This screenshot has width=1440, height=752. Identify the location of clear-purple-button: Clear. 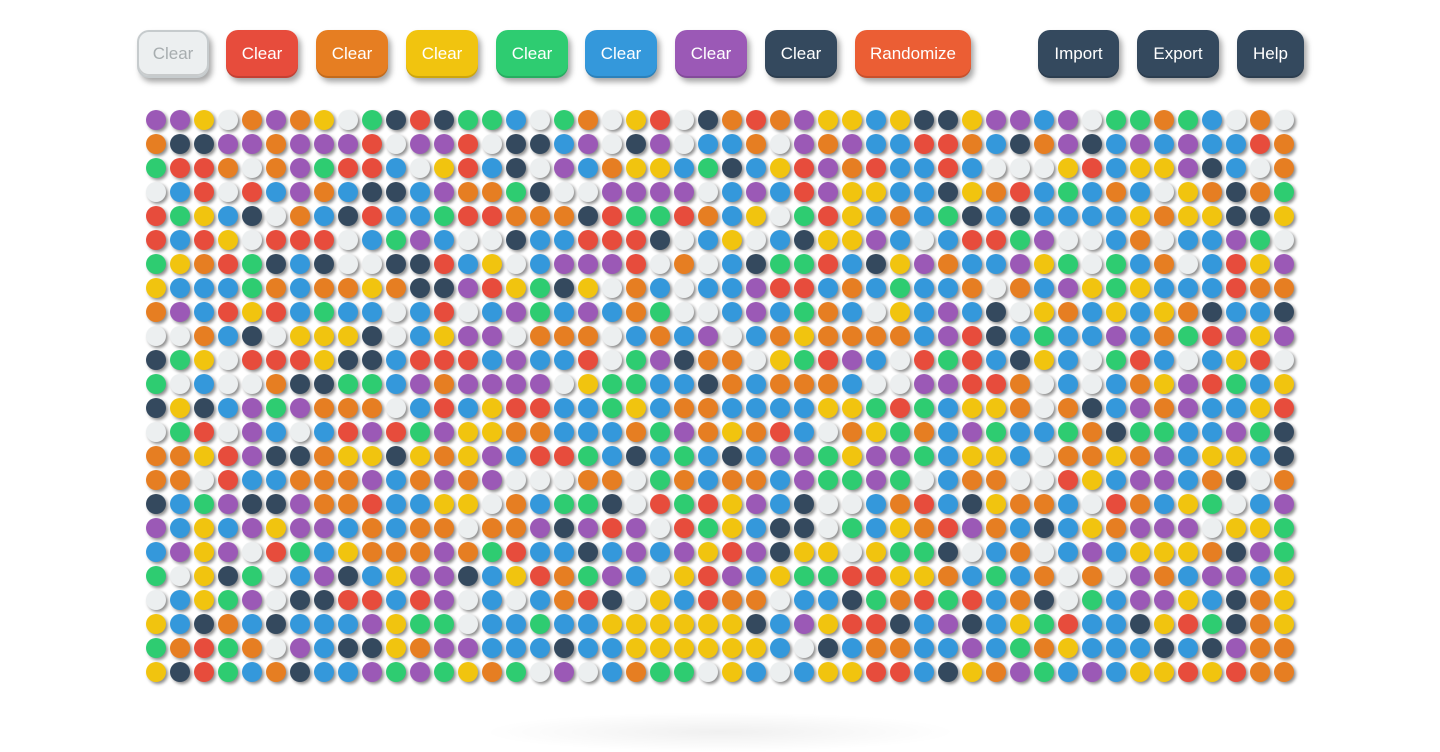
(711, 54).